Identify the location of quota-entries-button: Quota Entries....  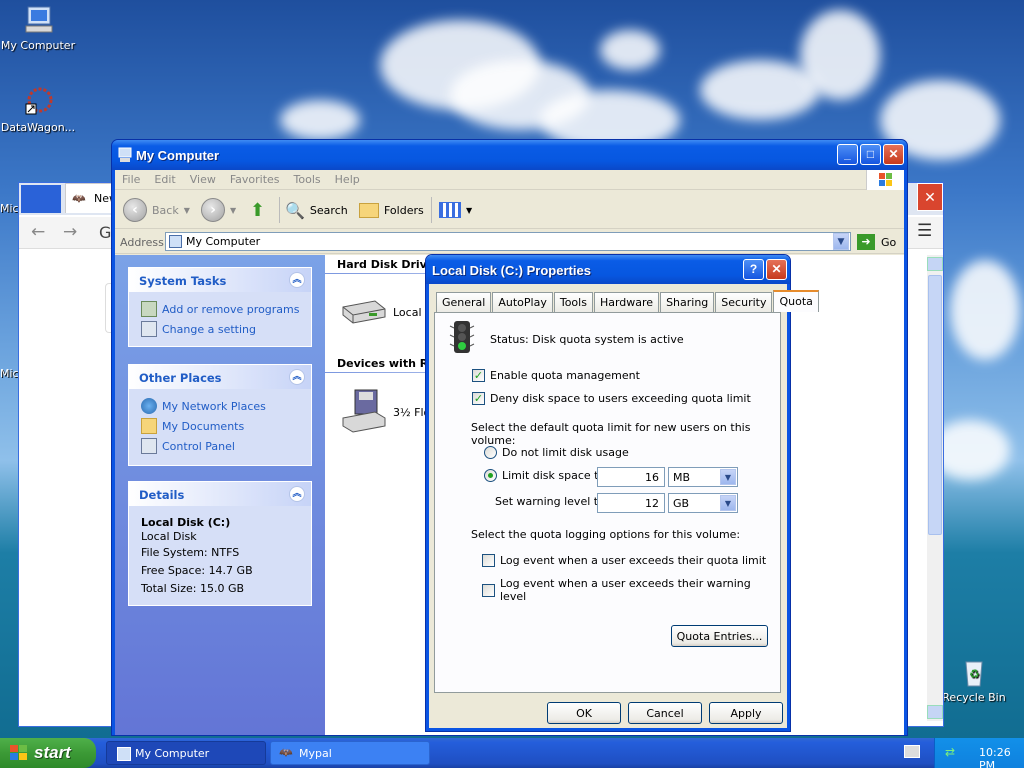
(719, 636).